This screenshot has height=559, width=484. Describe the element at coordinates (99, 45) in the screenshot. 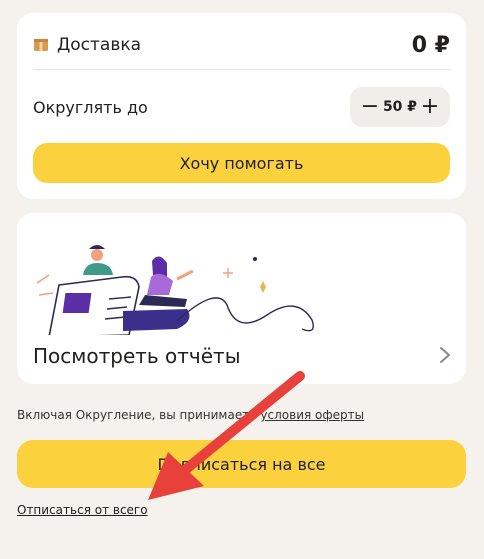

I see `delivery-label: Доставка` at that location.